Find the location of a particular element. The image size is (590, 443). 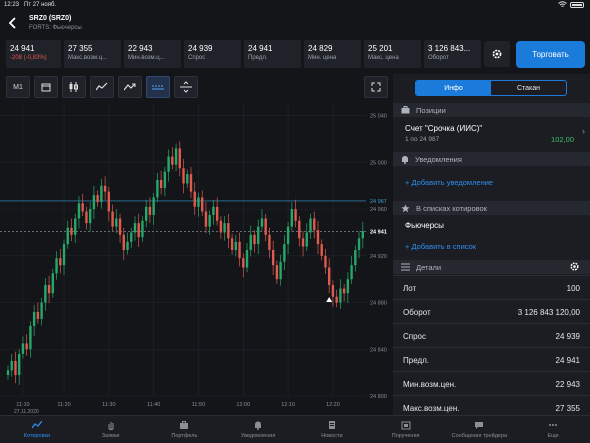

tab-trader-messages: Сообщения трейдера is located at coordinates (480, 429).